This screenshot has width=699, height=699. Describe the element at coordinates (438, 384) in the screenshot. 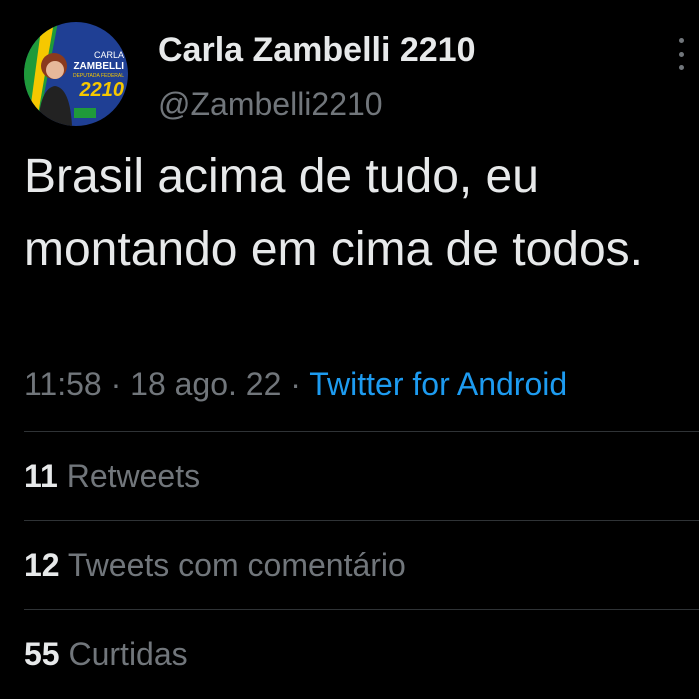

I see `tweet-source-link: Twitter for Android` at that location.